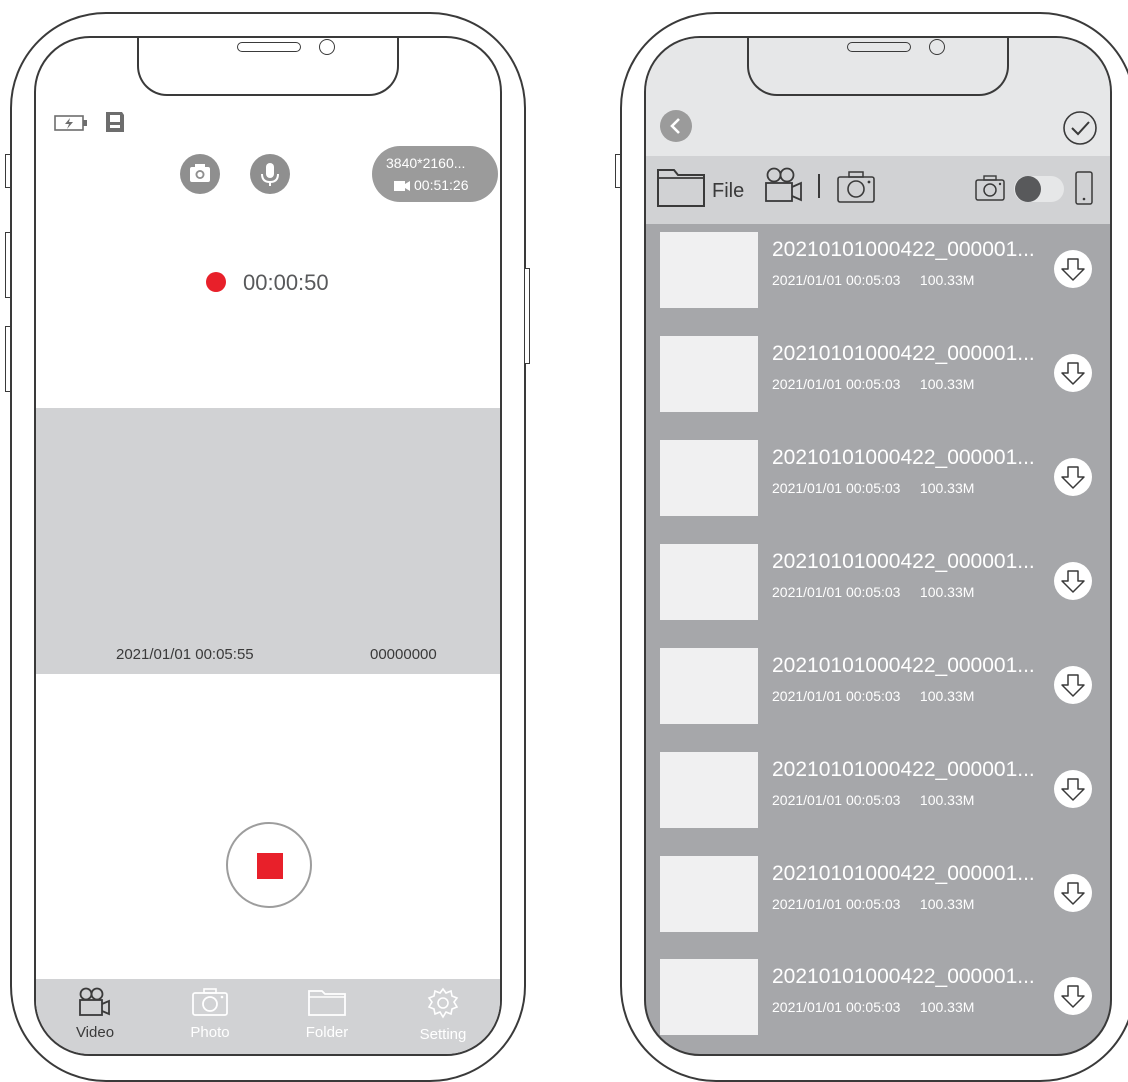 Image resolution: width=1128 pixels, height=1082 pixels. I want to click on video-filter-button, so click(784, 187).